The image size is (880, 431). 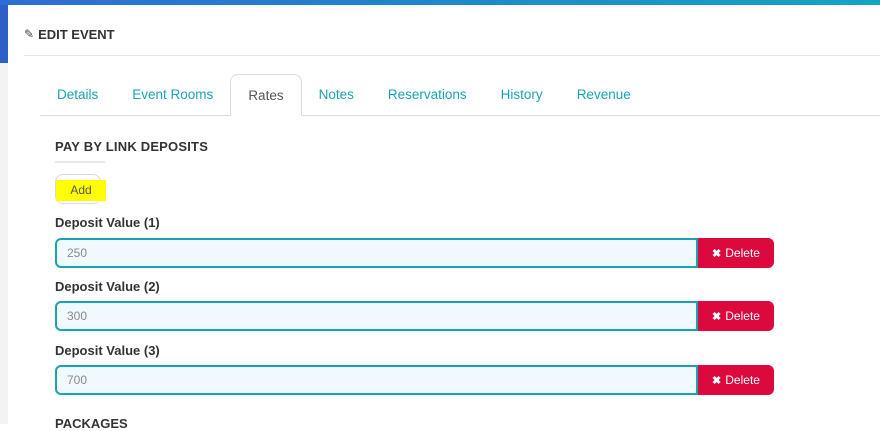 I want to click on pencil-icon: ✎, so click(x=29, y=34).